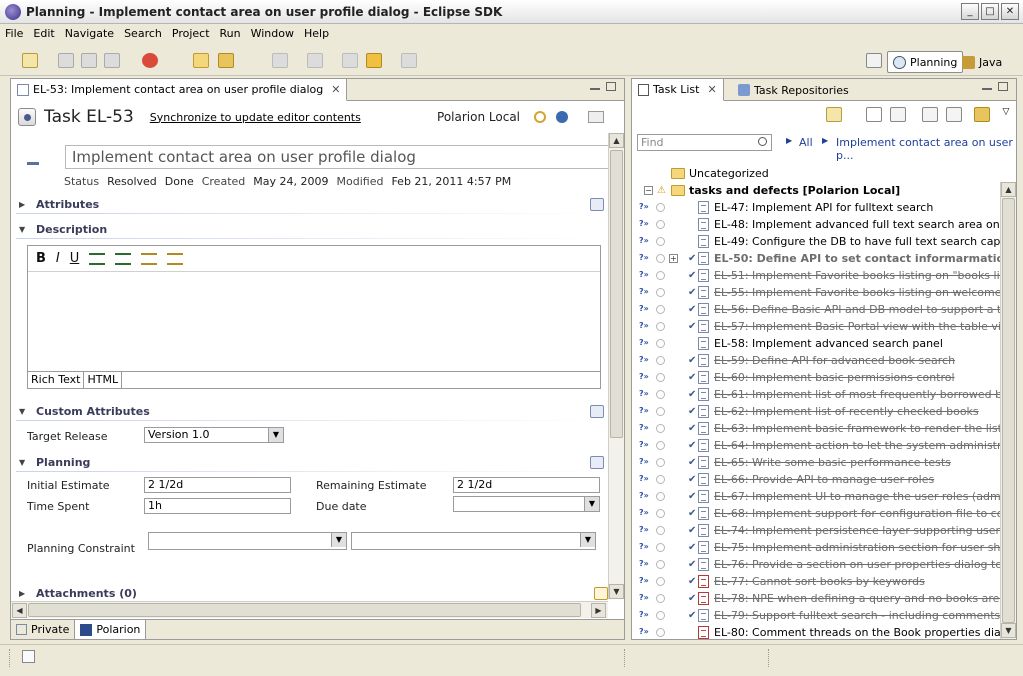 The height and width of the screenshot is (676, 1023). I want to click on target-release-select: Version 1.0 ▼, so click(214, 435).